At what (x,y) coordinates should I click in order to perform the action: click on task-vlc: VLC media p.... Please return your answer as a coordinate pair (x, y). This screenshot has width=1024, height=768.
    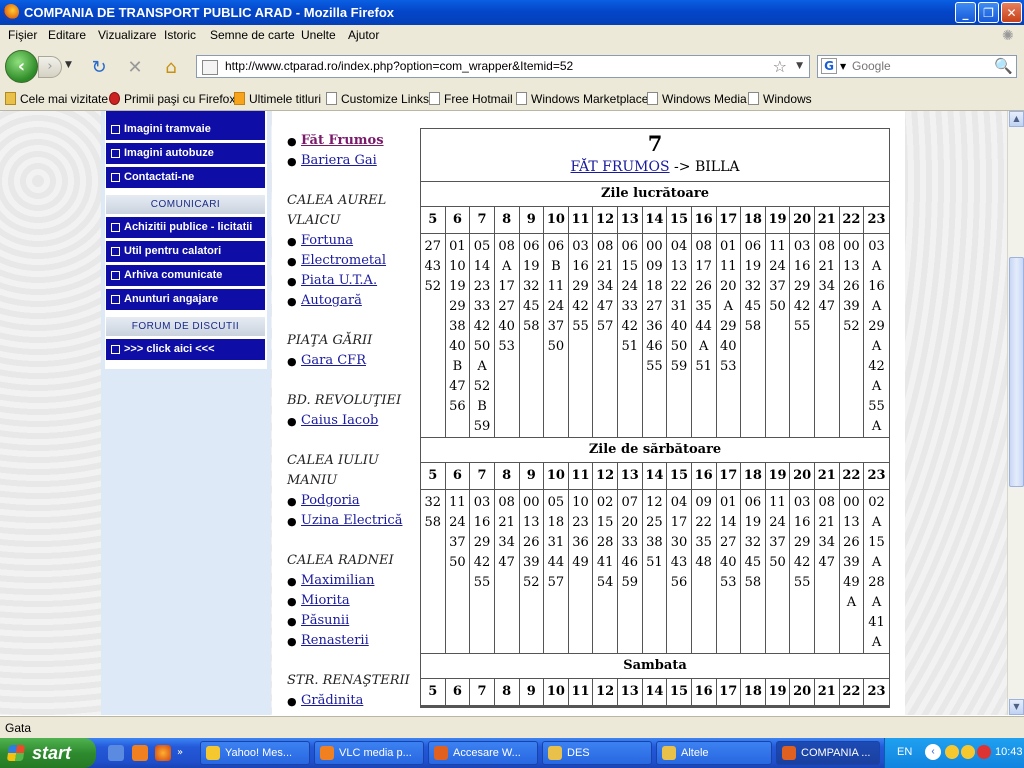
    Looking at the image, I should click on (369, 753).